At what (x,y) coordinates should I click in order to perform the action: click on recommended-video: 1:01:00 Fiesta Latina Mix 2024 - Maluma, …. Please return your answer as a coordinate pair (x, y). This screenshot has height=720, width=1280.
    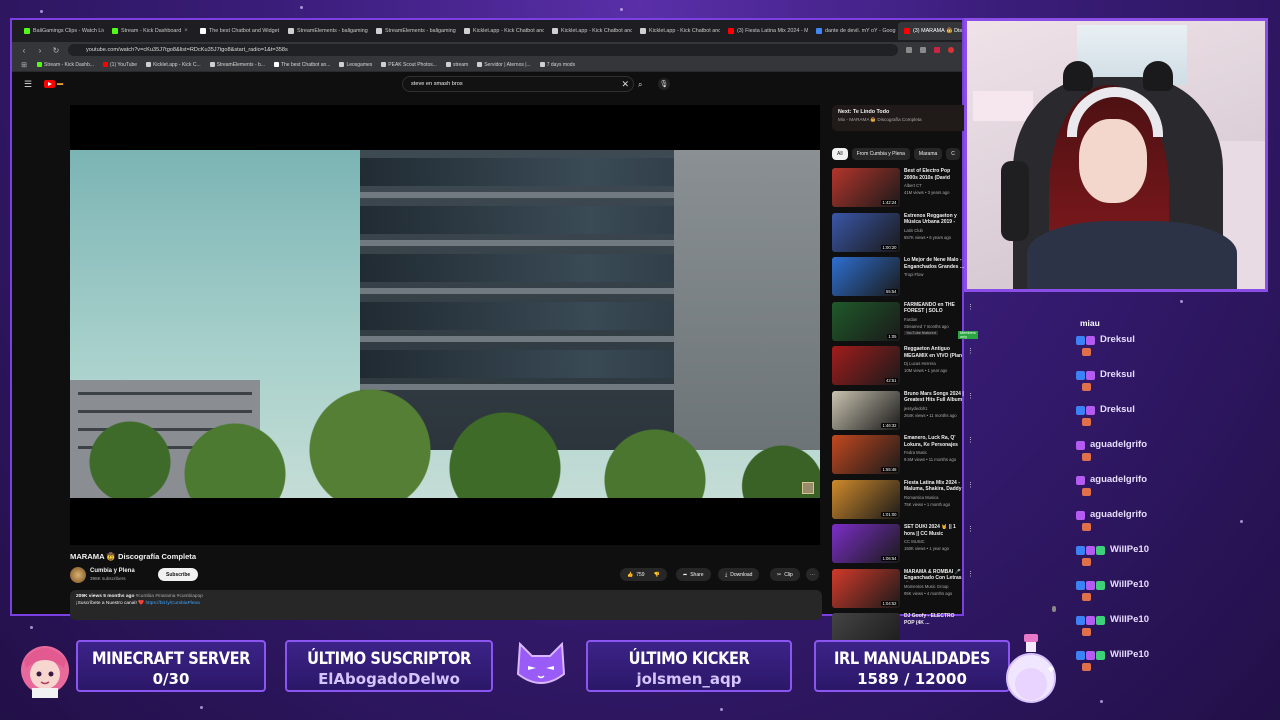
    Looking at the image, I should click on (903, 502).